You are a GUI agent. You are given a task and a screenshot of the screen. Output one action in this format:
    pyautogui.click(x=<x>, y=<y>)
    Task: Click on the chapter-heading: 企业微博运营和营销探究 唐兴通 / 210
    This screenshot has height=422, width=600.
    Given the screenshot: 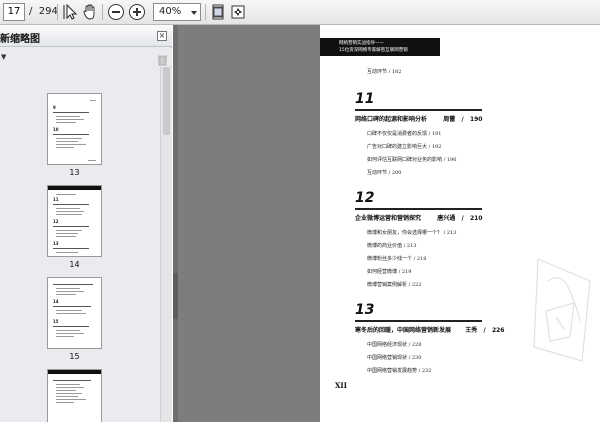 What is the action you would take?
    pyautogui.click(x=419, y=218)
    